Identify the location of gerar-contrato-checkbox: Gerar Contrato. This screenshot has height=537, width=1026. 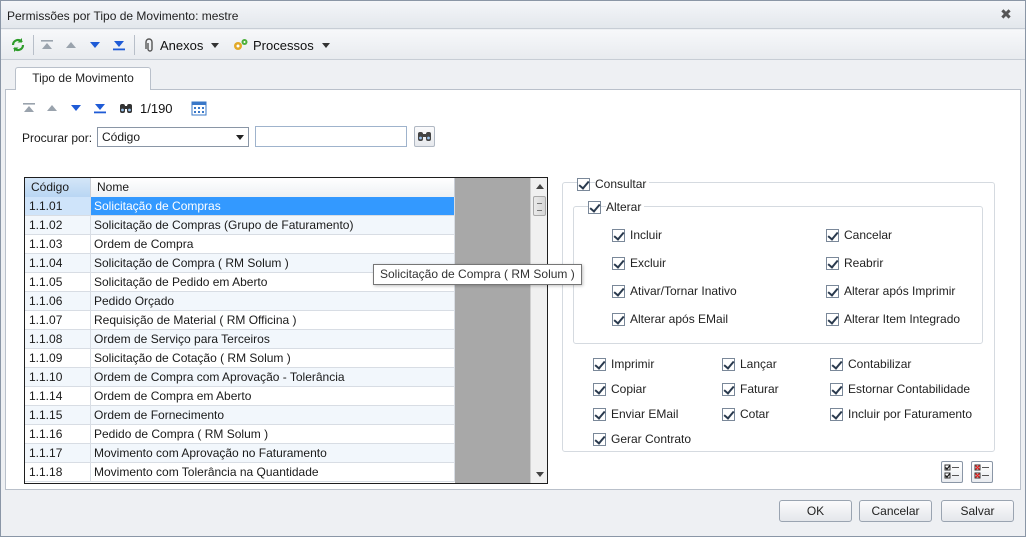
(644, 439).